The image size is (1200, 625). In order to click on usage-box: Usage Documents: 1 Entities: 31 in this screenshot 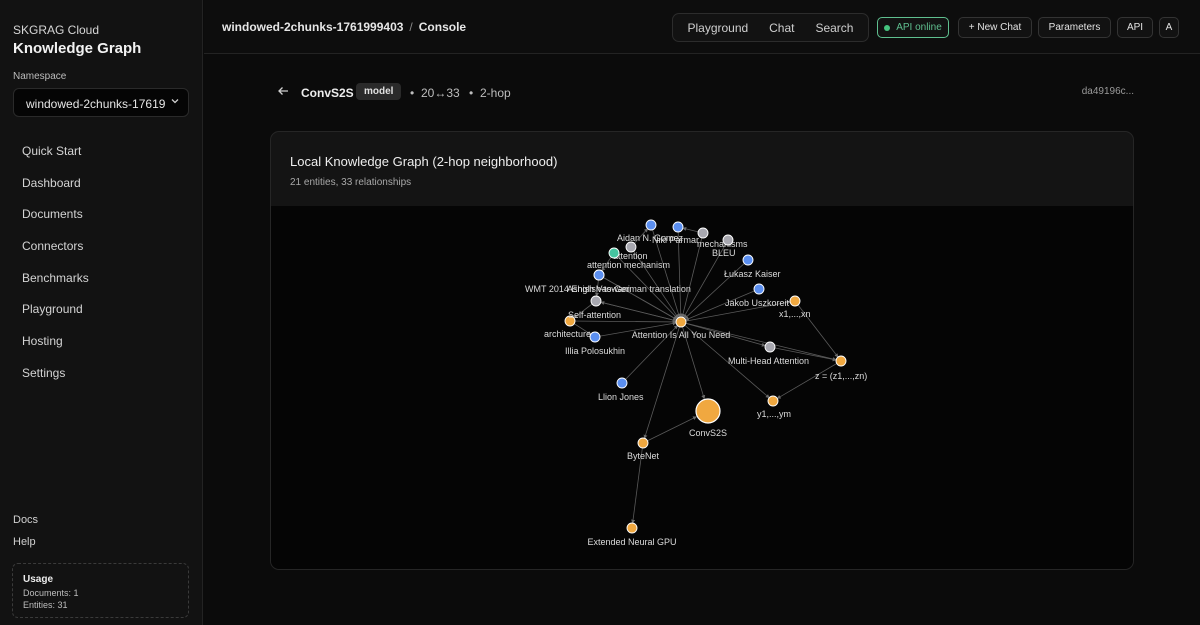, I will do `click(100, 590)`.